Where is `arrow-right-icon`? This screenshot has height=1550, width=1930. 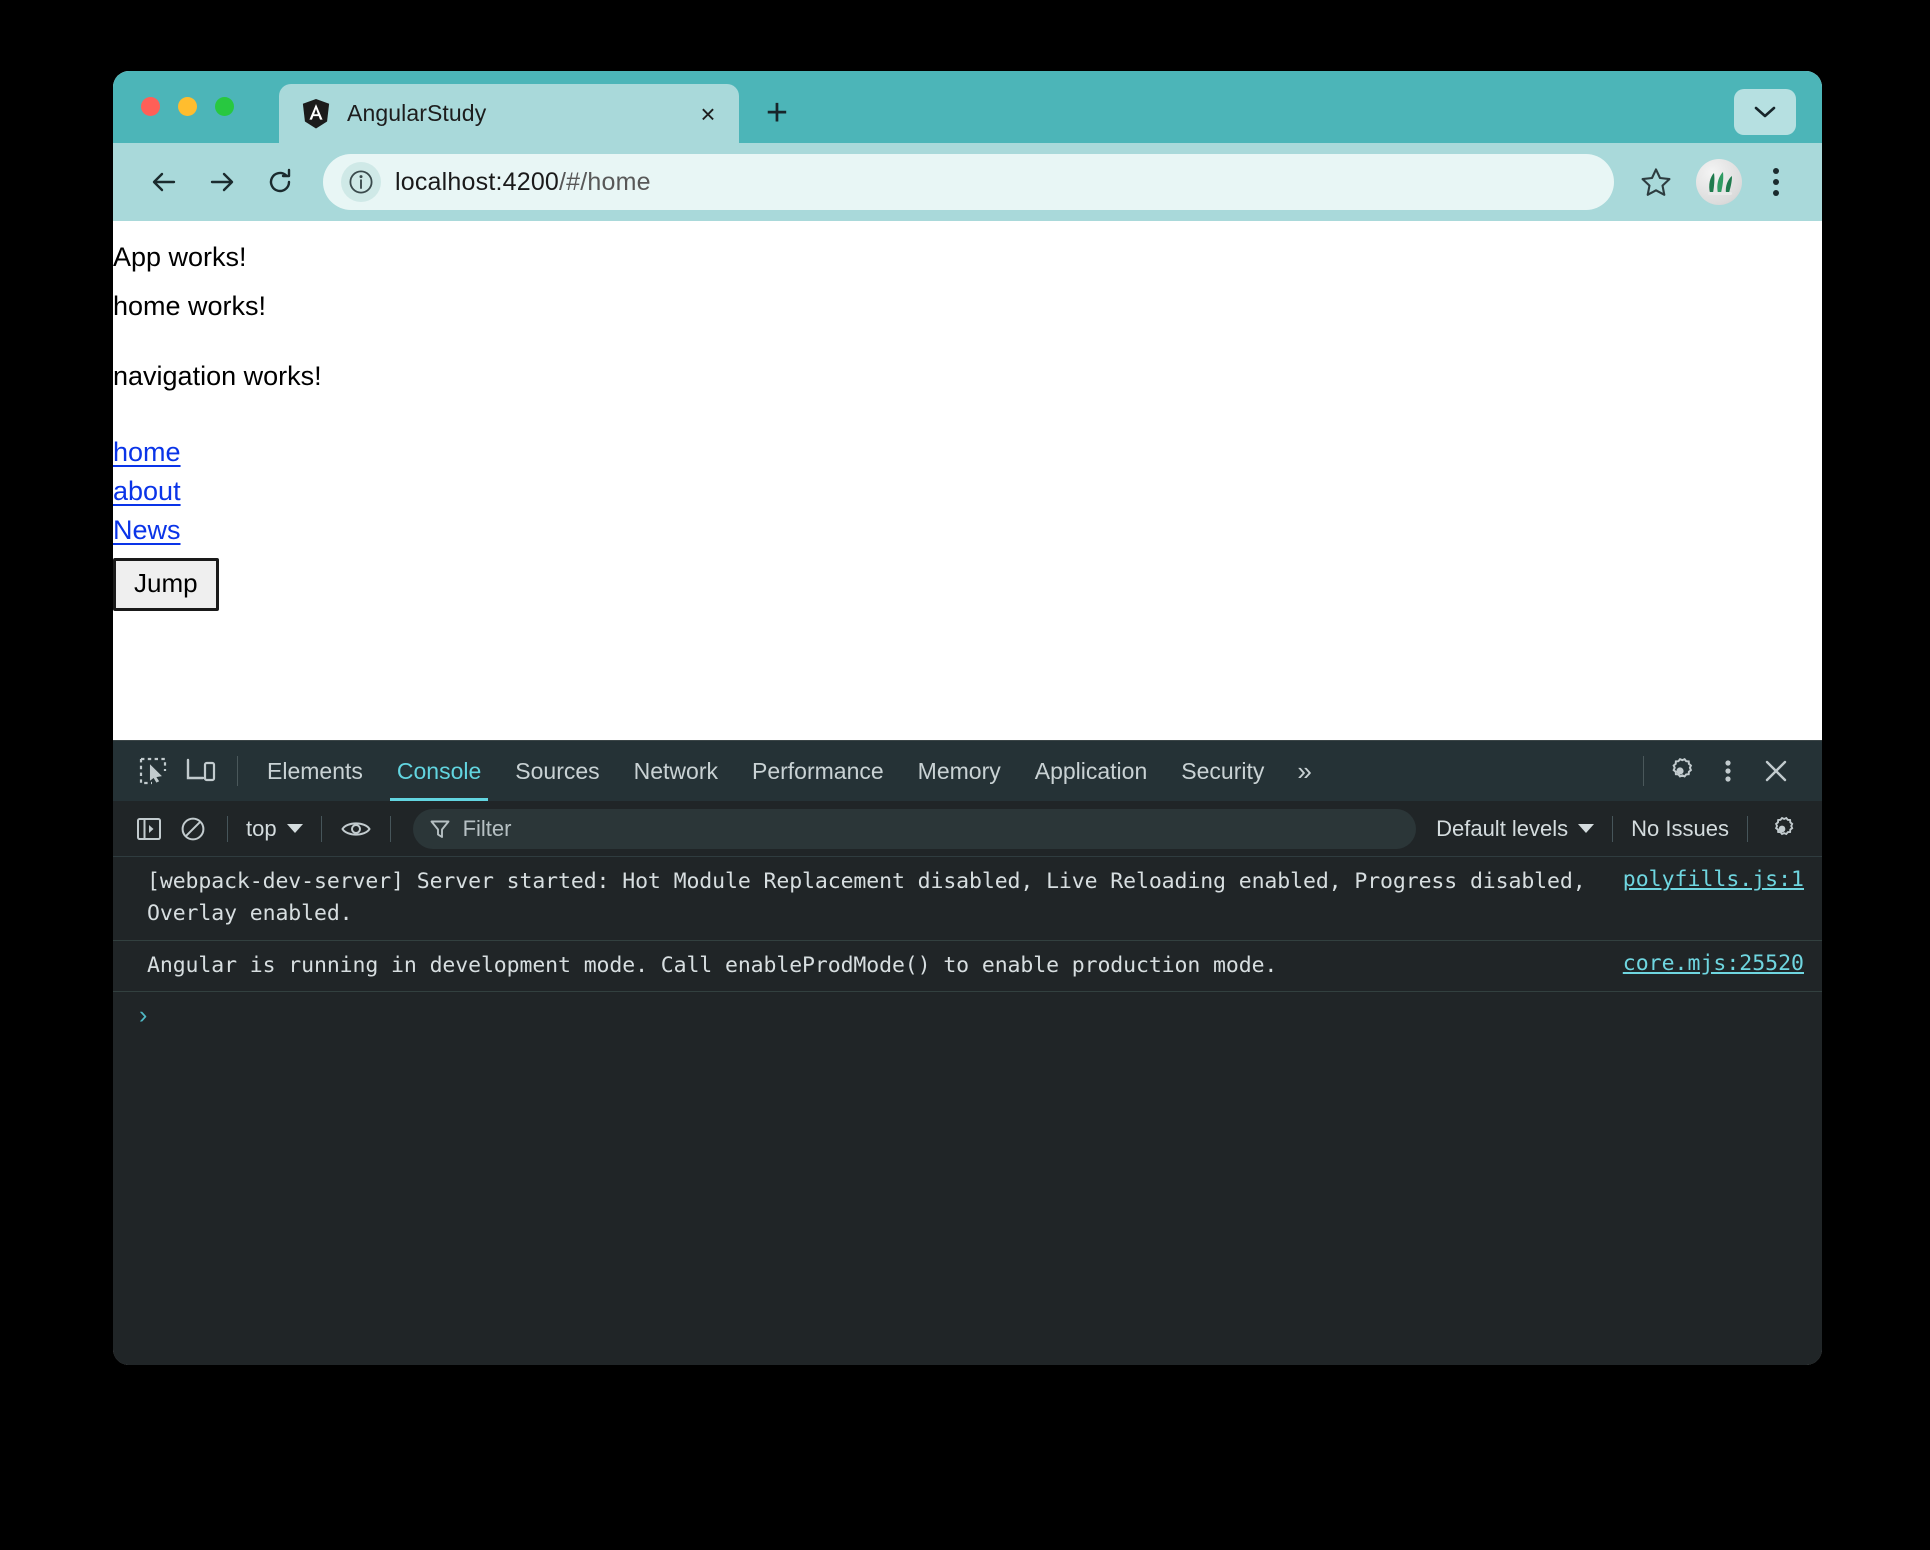
arrow-right-icon is located at coordinates (222, 182).